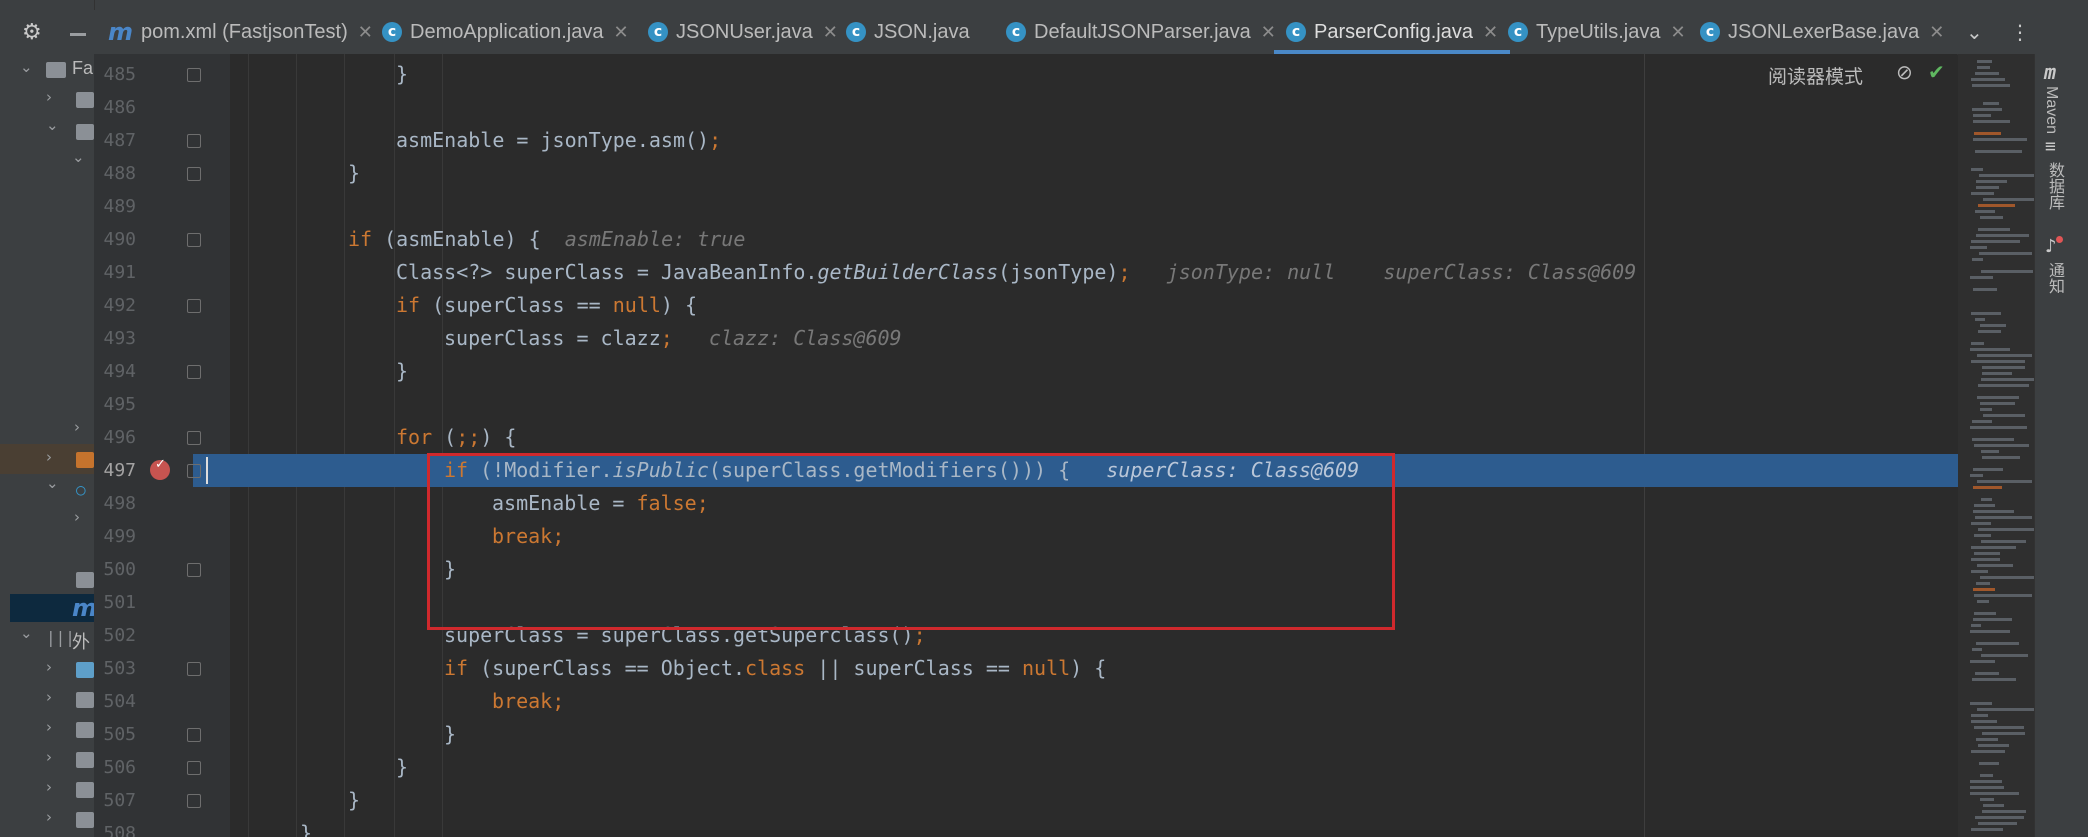  Describe the element at coordinates (81, 642) in the screenshot. I see `external-libs-label: 外` at that location.